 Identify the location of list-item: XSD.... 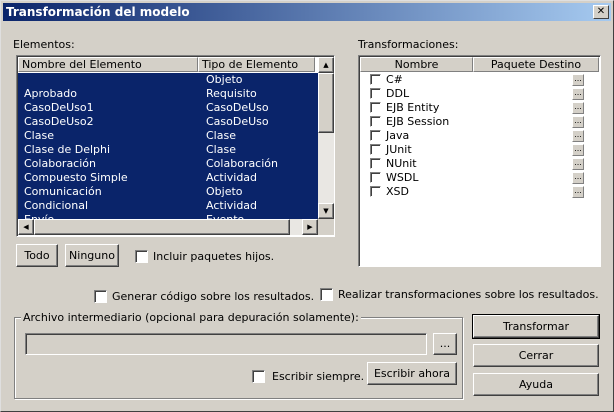
(479, 192).